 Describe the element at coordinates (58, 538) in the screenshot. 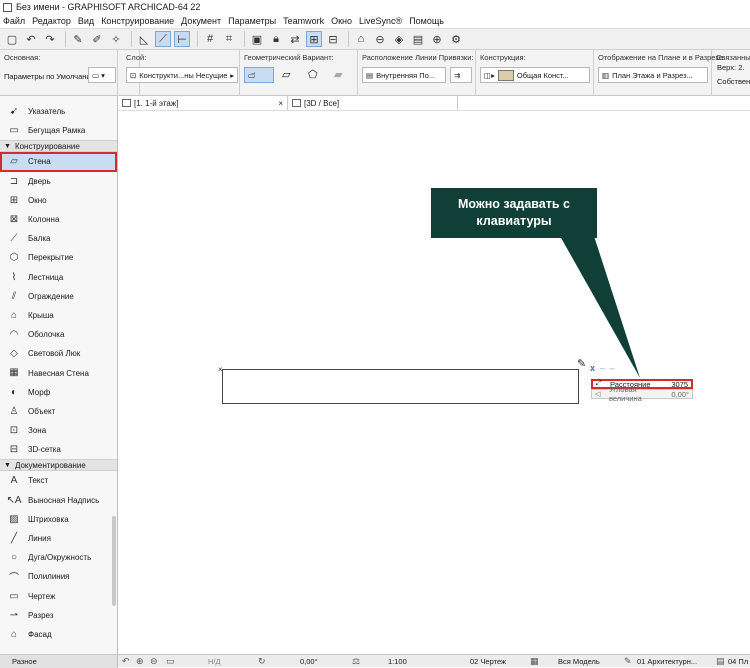

I see `tool-line: ╱ Линия` at that location.